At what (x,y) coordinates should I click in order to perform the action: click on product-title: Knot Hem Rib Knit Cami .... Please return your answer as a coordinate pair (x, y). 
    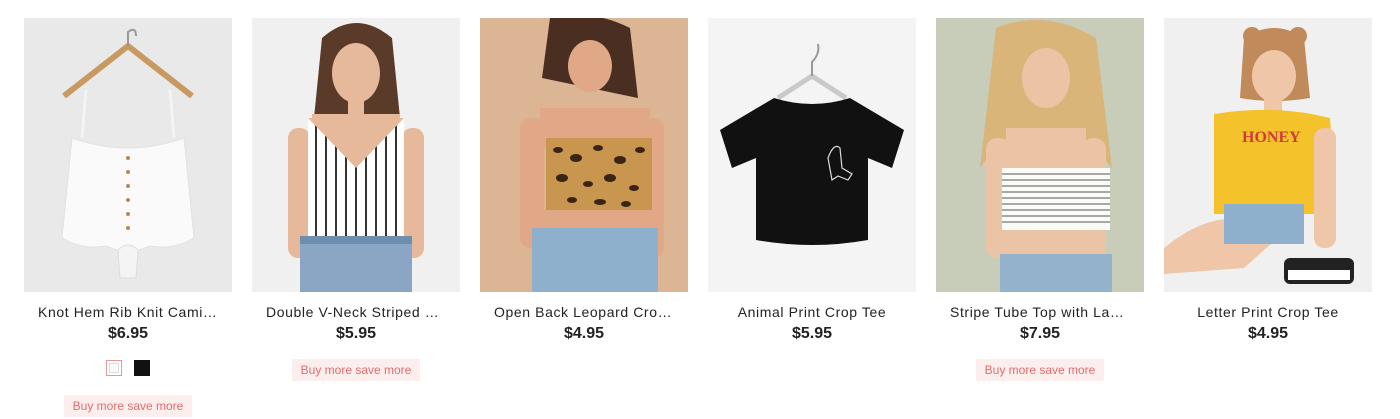
    Looking at the image, I should click on (128, 312).